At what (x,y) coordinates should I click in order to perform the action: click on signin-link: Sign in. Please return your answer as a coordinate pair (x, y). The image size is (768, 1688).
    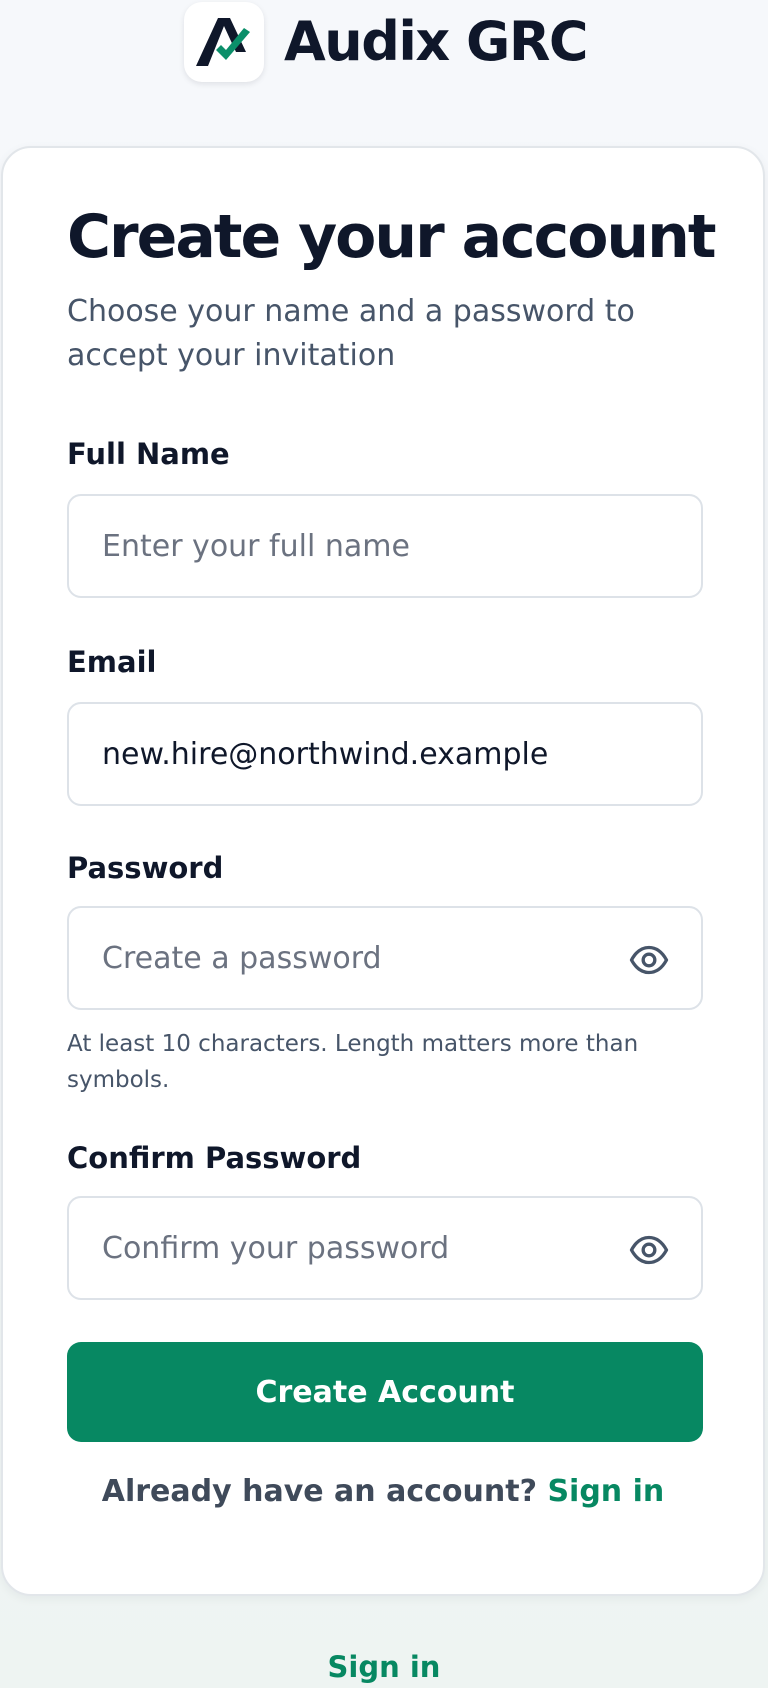
    Looking at the image, I should click on (605, 1491).